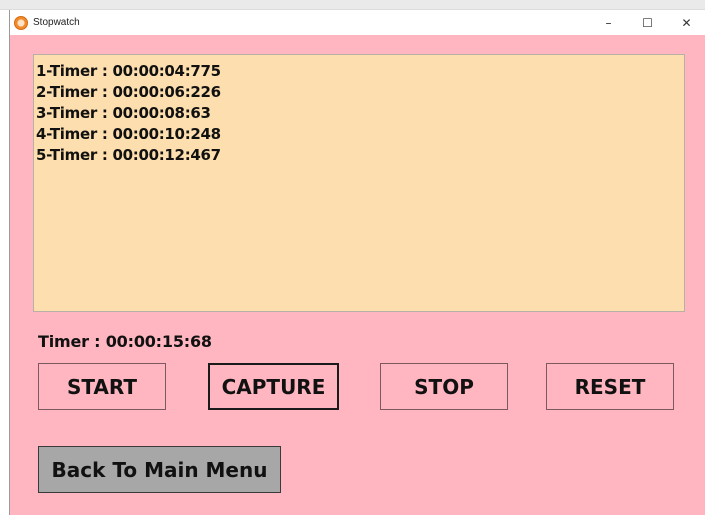 This screenshot has height=515, width=705. Describe the element at coordinates (125, 341) in the screenshot. I see `timer-readout: Timer : 00:00:15:68` at that location.